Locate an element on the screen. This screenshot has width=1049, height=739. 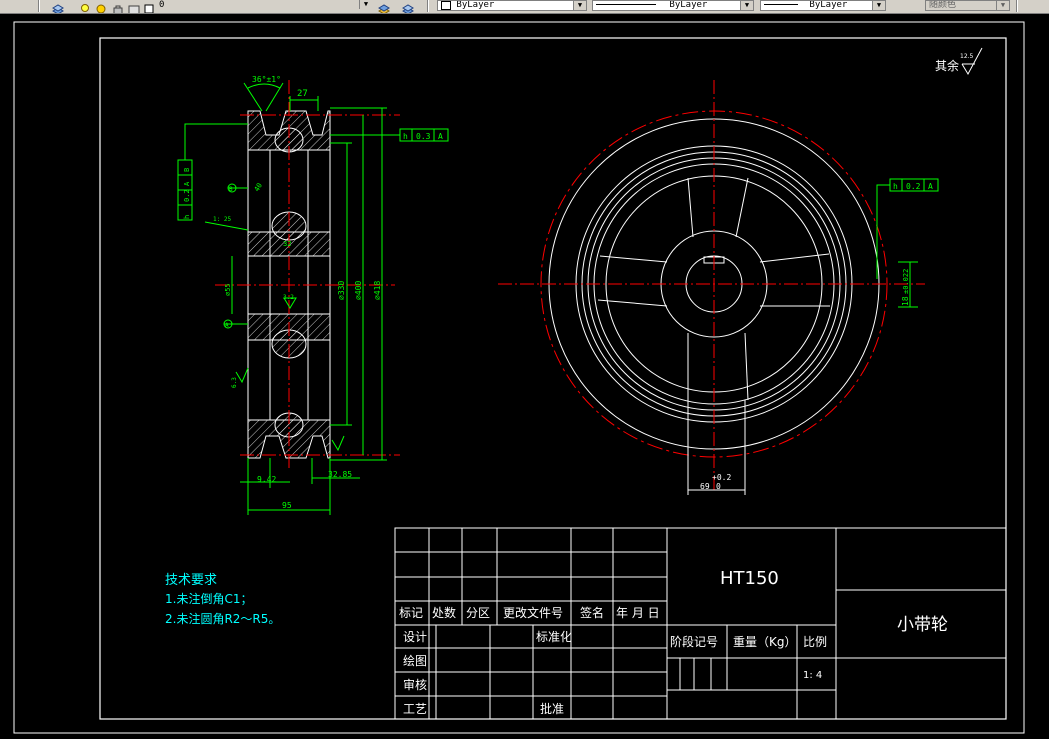
svg-text: 1: 25 is located at coordinates (222, 219).